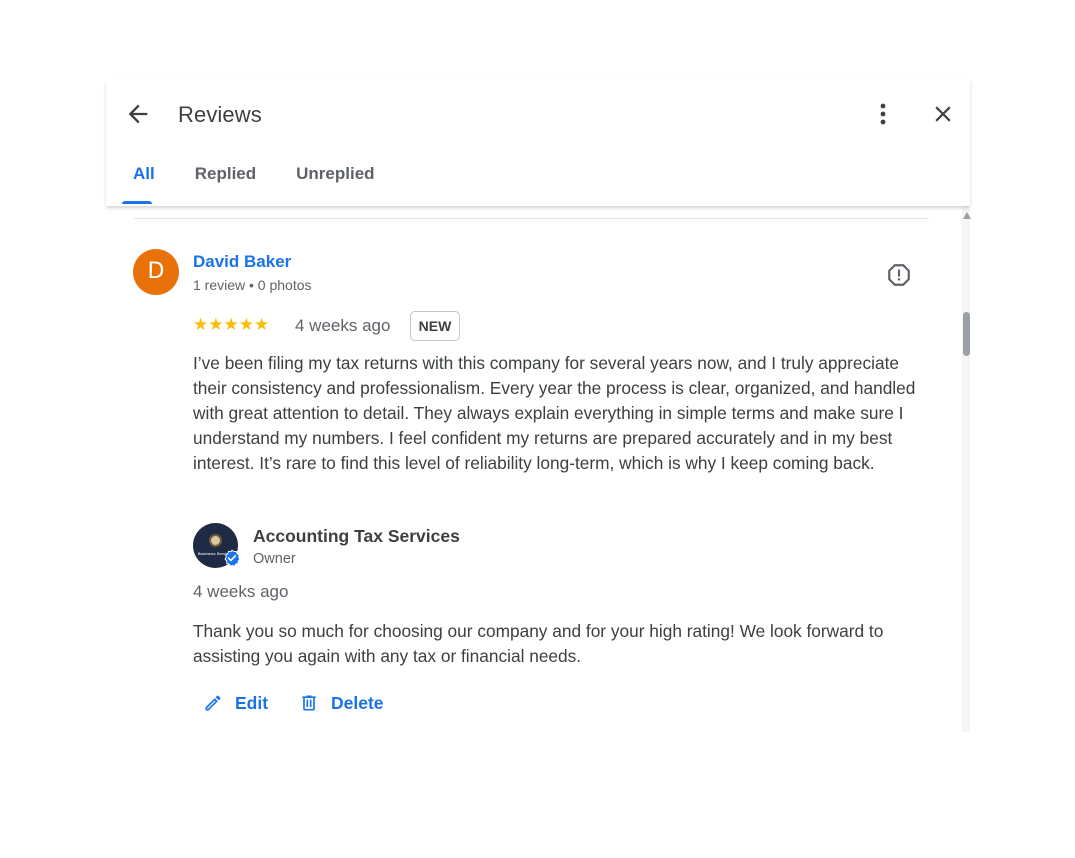  What do you see at coordinates (966, 334) in the screenshot?
I see `scrollbar-thumb` at bounding box center [966, 334].